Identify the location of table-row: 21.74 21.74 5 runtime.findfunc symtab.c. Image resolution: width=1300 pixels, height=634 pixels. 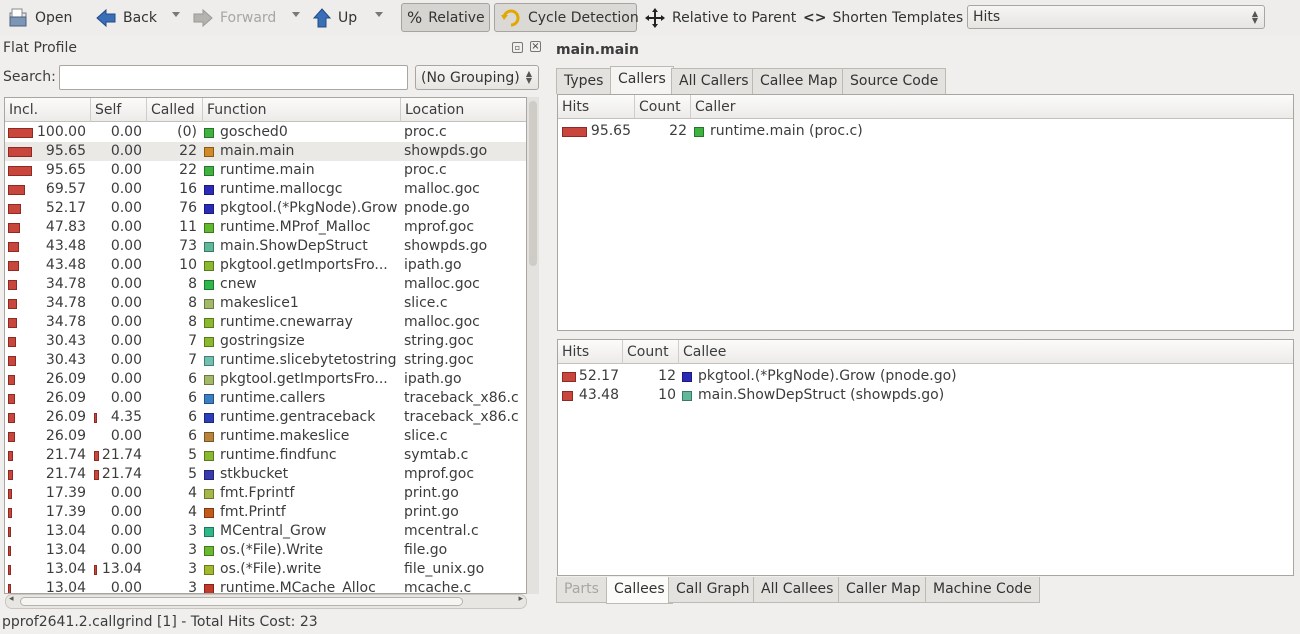
(265, 455).